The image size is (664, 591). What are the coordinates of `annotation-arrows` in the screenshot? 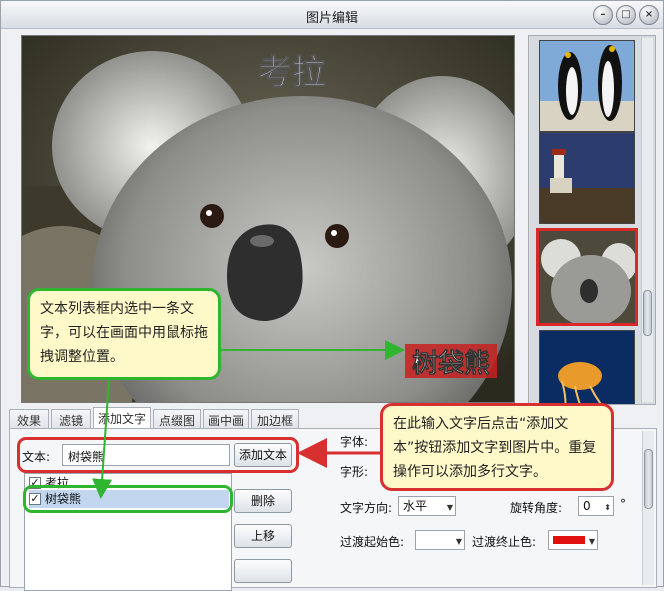 It's located at (248, 419).